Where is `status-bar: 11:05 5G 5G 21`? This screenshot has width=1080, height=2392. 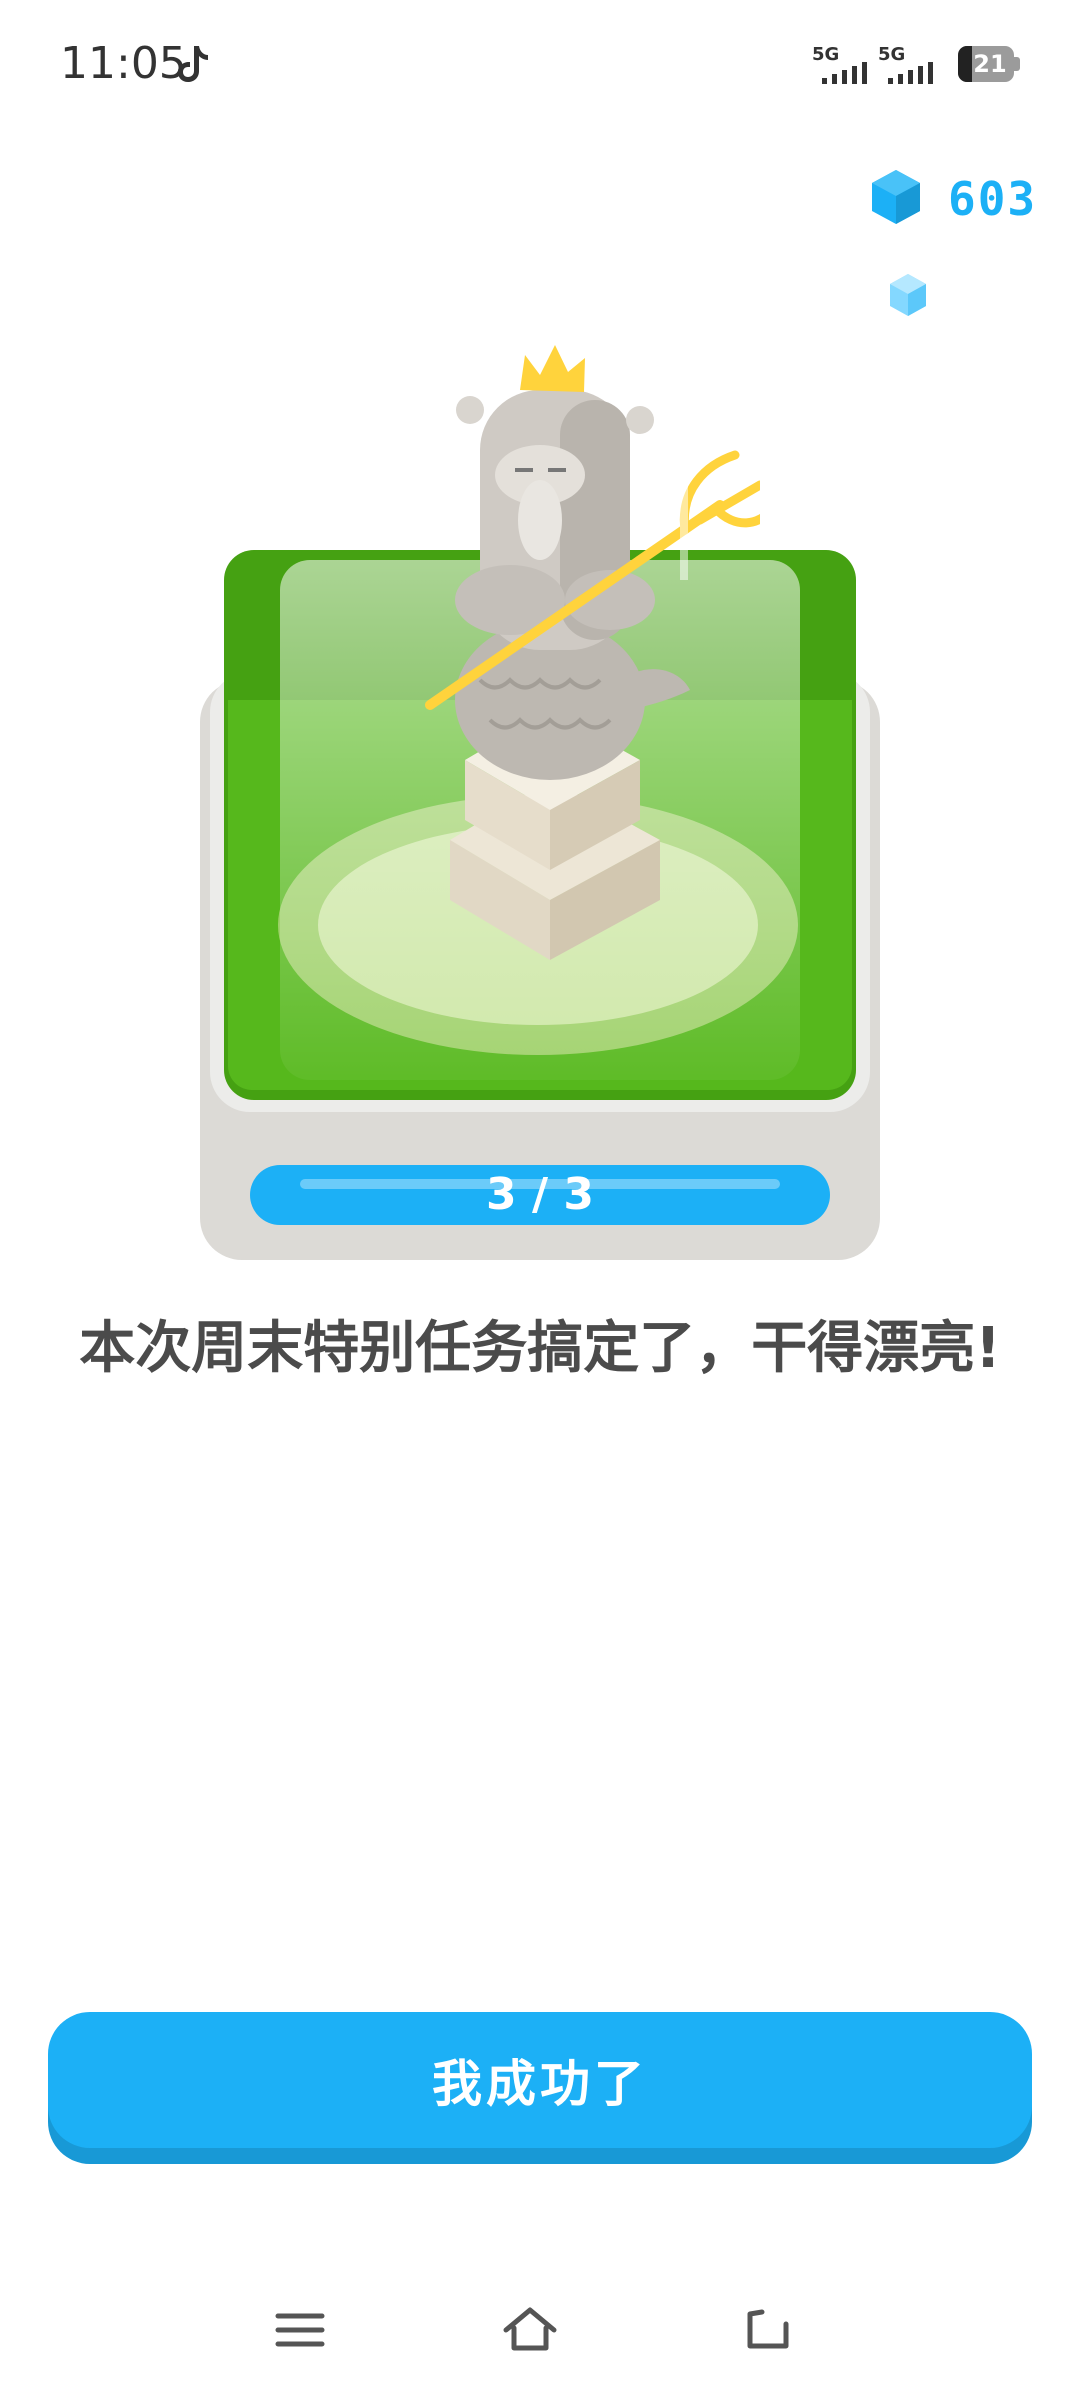 status-bar: 11:05 5G 5G 21 is located at coordinates (540, 65).